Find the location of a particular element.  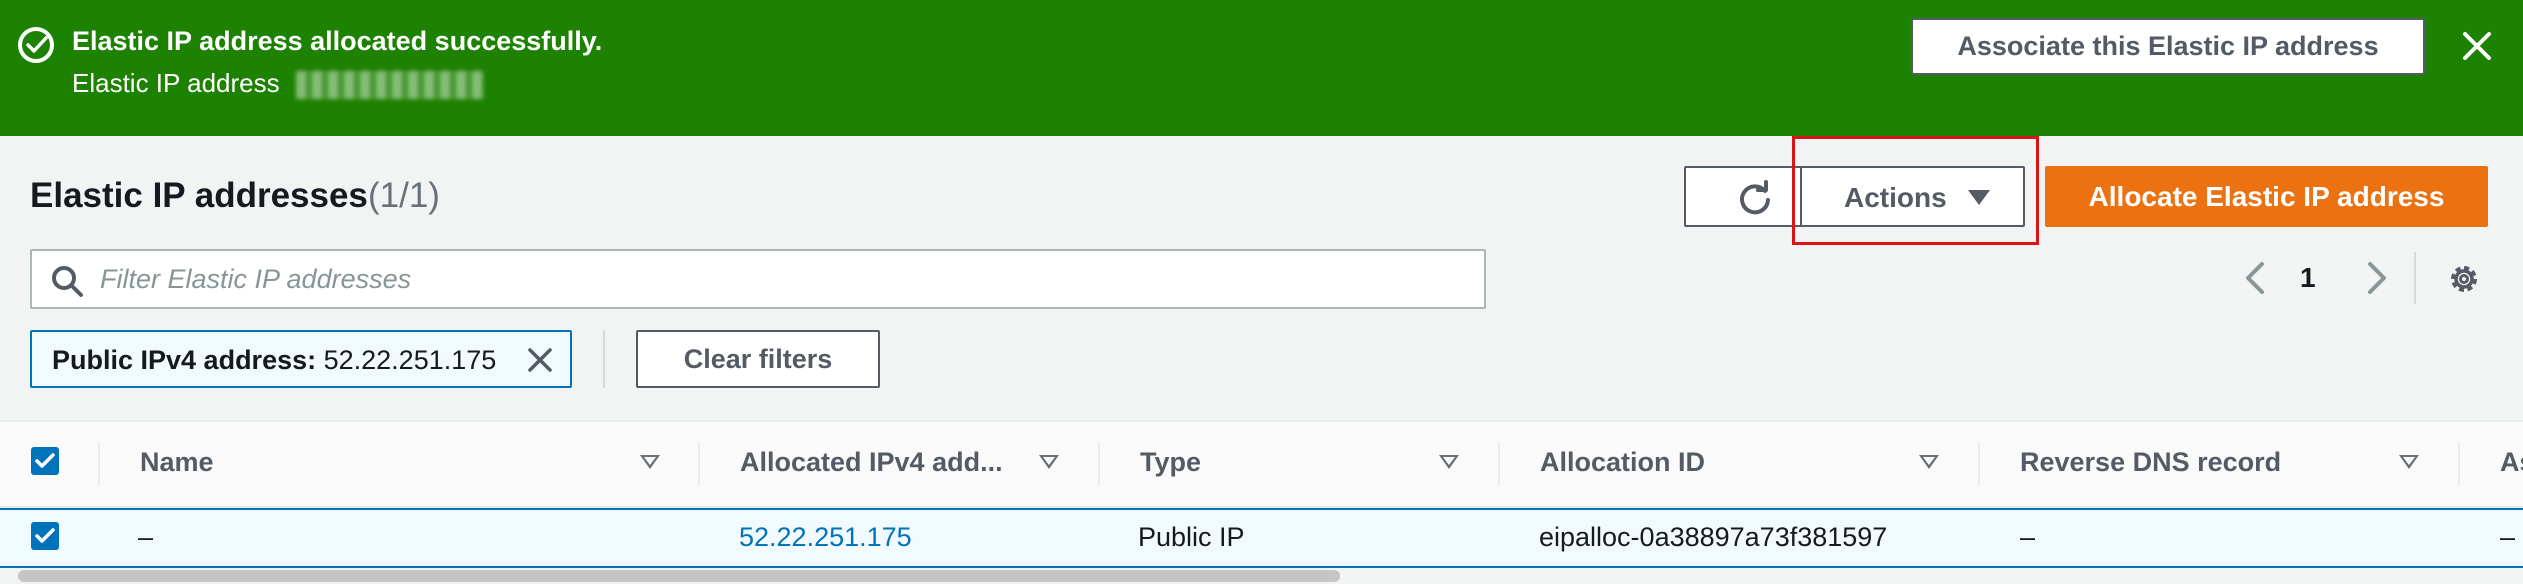

column-header-name: Name is located at coordinates (177, 462).